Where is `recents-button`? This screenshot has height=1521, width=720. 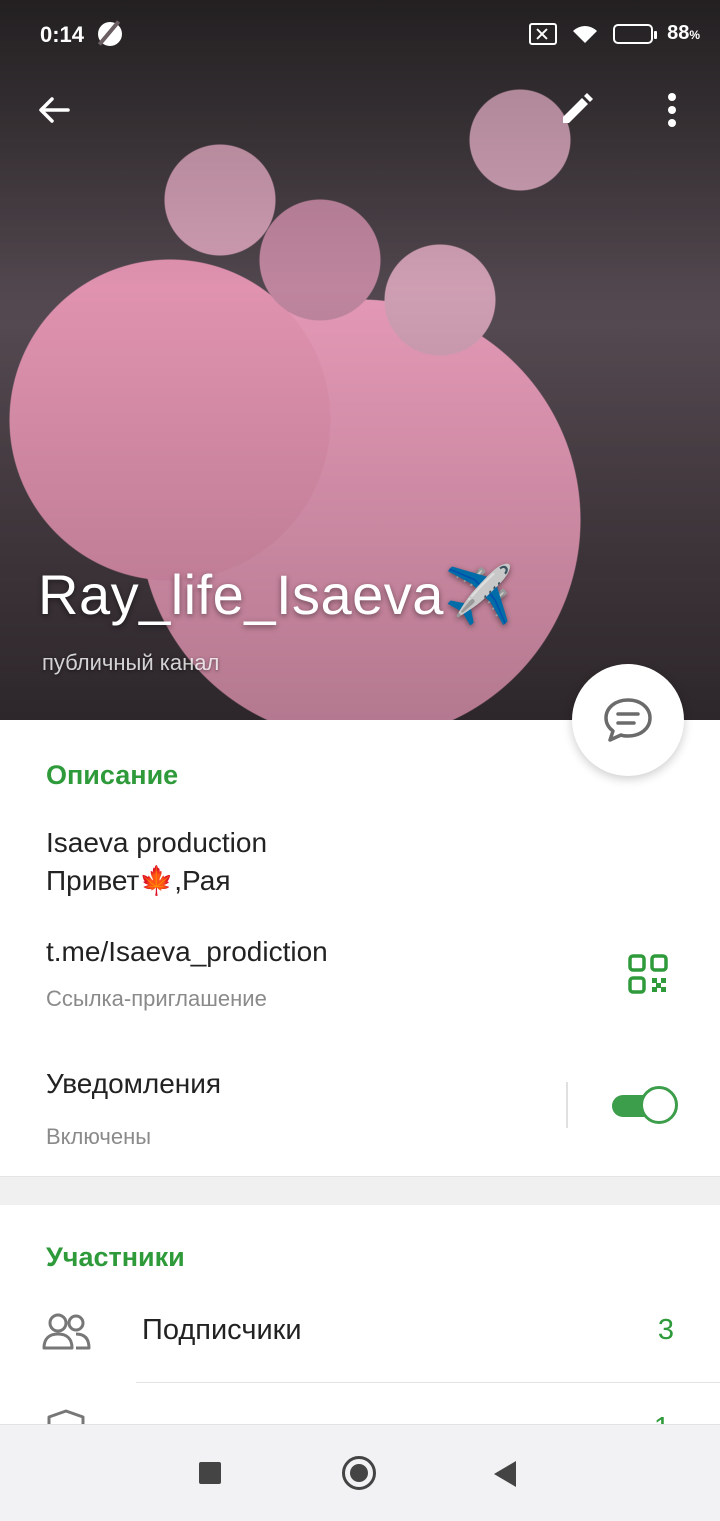 recents-button is located at coordinates (210, 1473).